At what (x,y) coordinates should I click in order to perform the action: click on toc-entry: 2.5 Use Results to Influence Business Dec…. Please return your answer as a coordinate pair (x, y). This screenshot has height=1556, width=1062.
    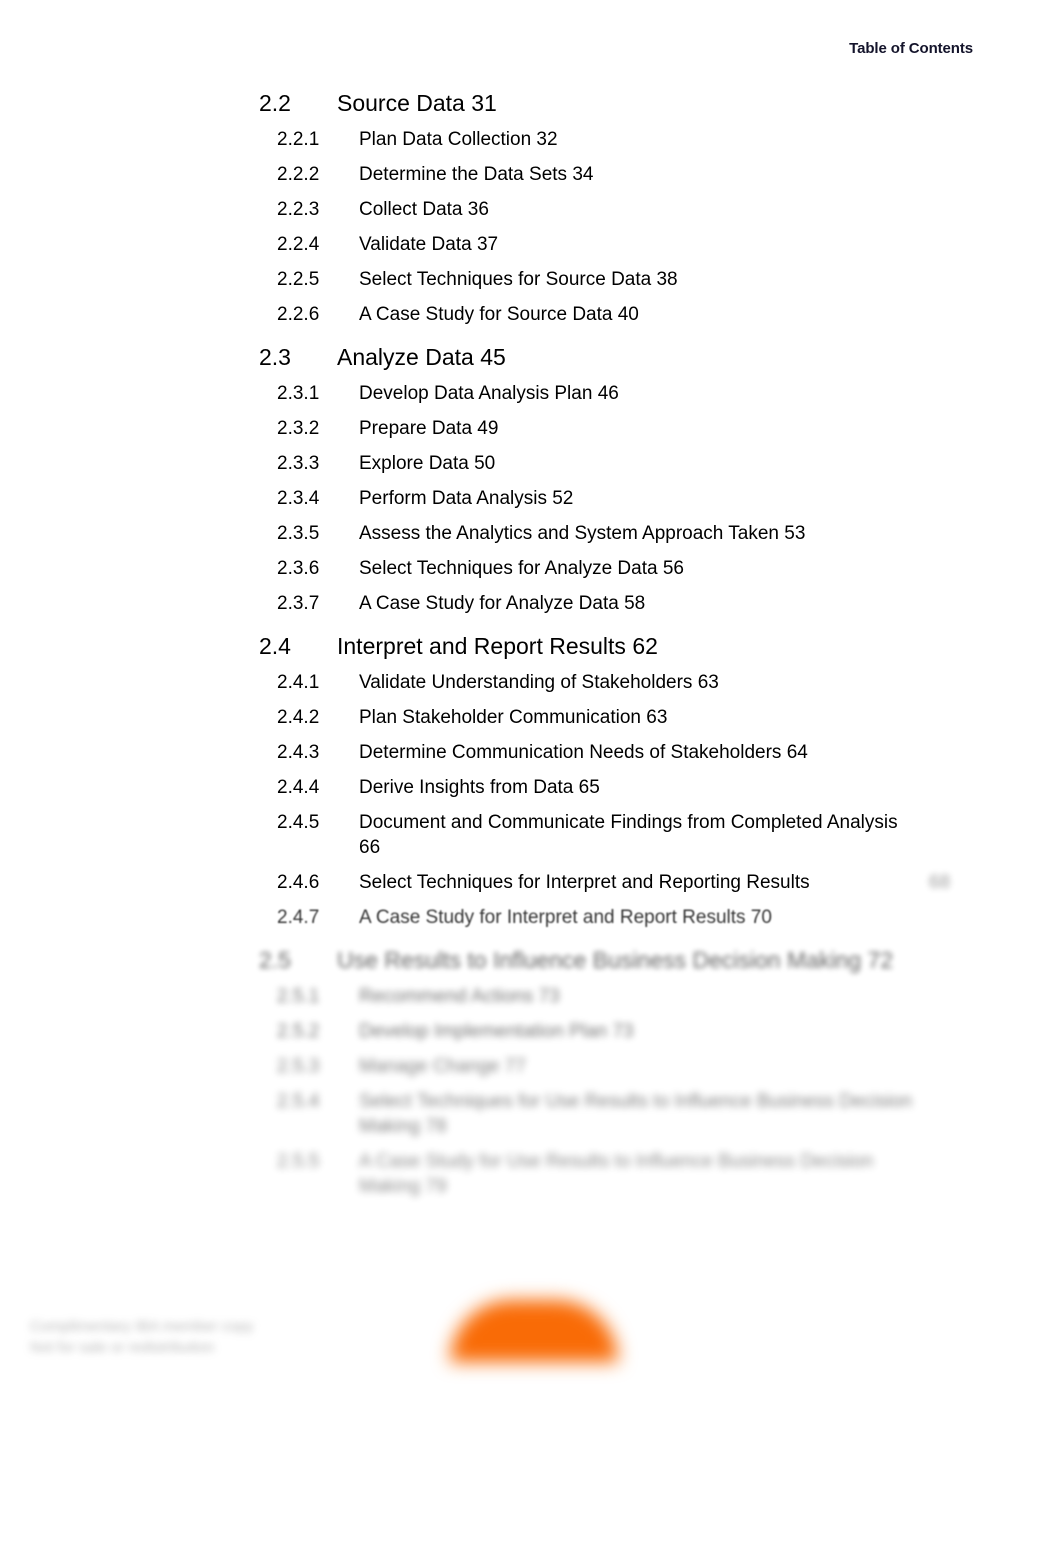
    Looking at the image, I should click on (531, 957).